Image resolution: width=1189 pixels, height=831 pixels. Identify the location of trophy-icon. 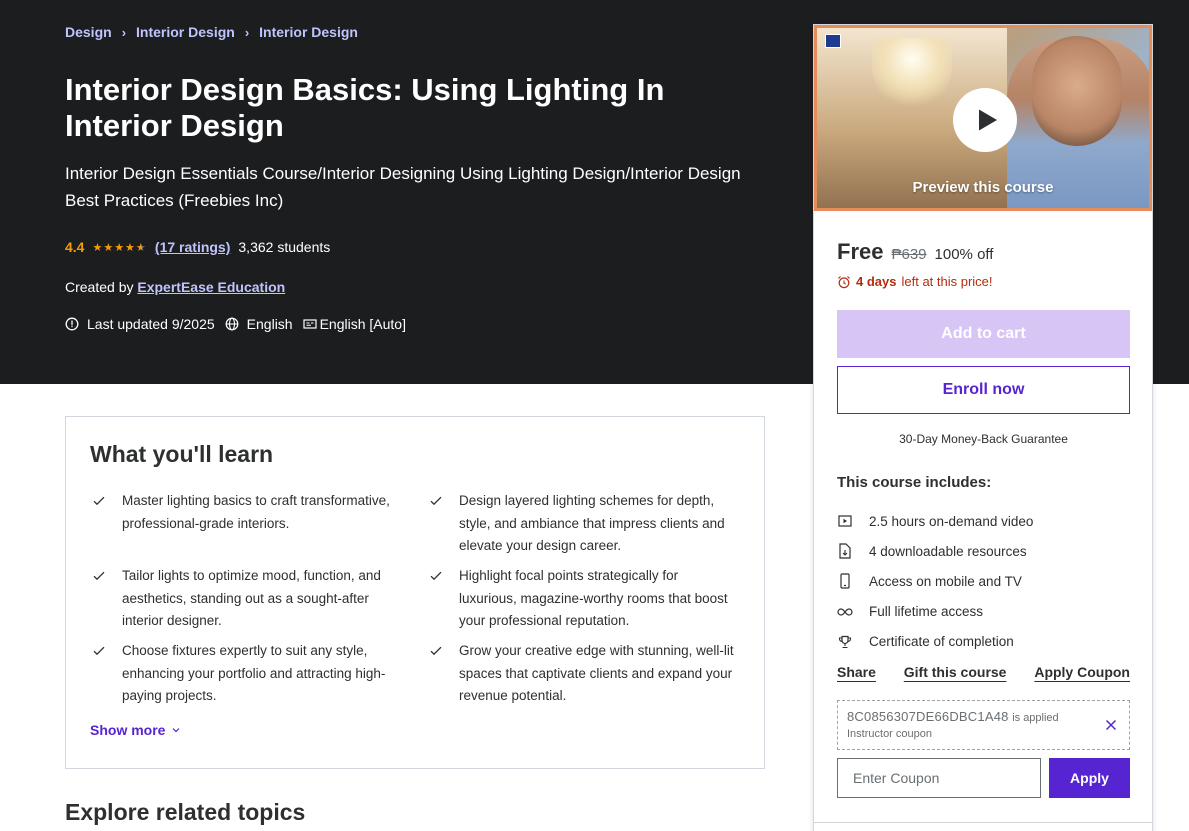
(845, 642).